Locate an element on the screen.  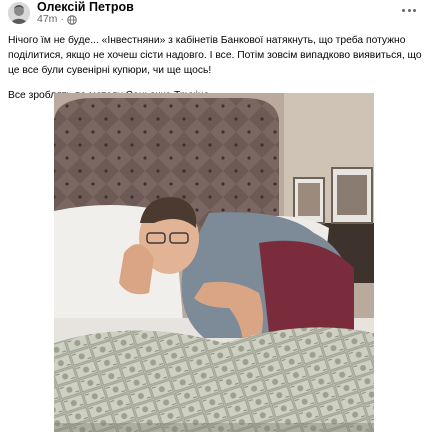
post-header: Олексій Петров 47m · is located at coordinates (214, 13).